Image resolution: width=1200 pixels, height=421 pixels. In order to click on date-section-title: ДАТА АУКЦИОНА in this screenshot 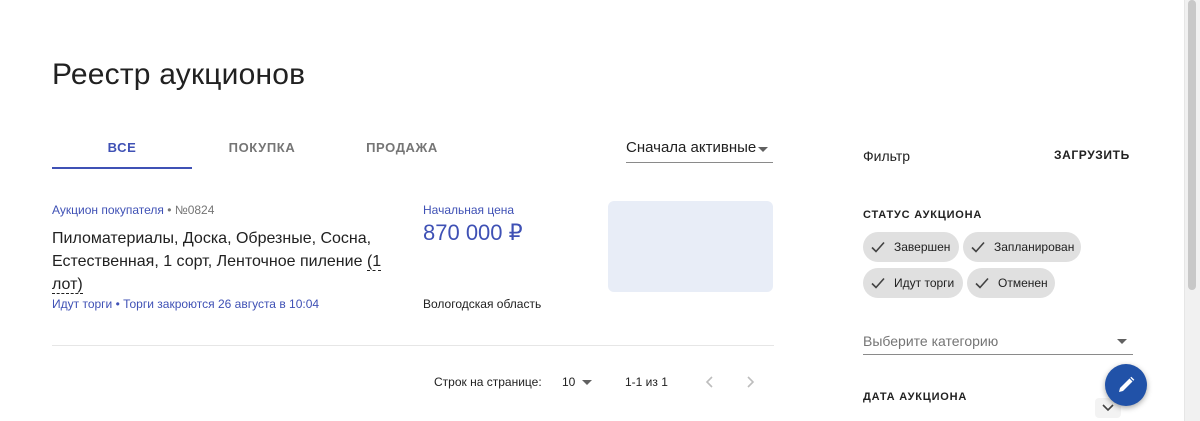, I will do `click(915, 397)`.